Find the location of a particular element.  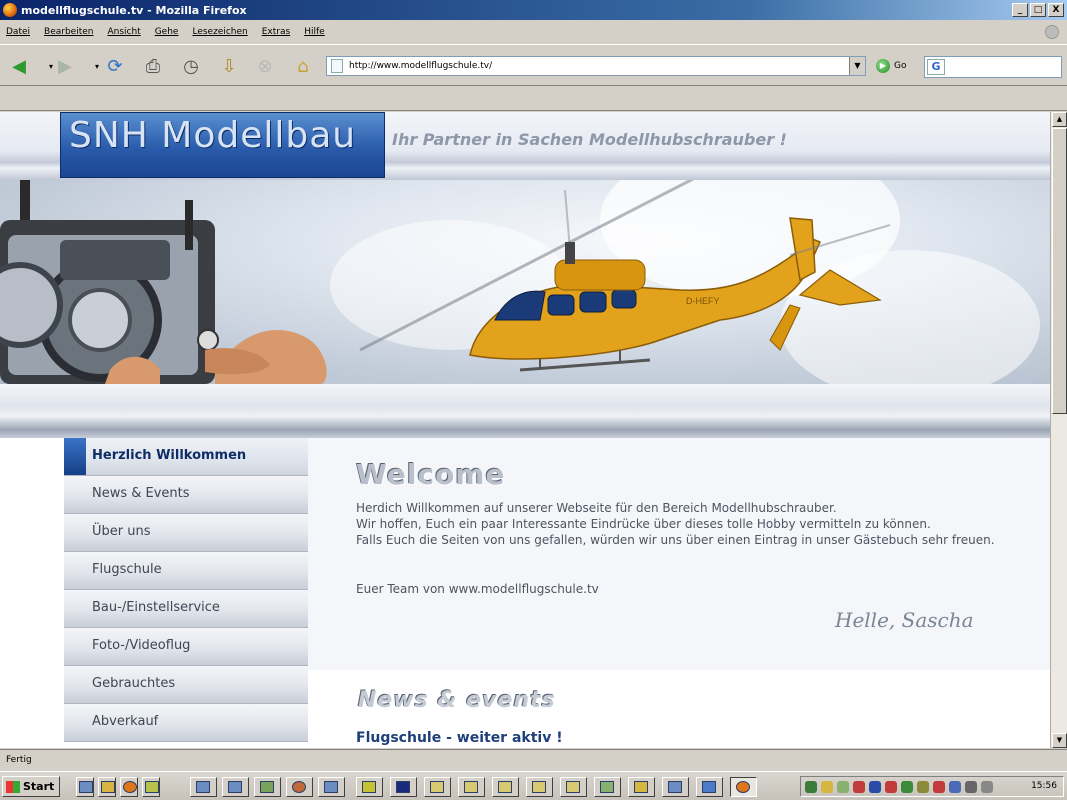

go-button: ▶ Go is located at coordinates (891, 66).